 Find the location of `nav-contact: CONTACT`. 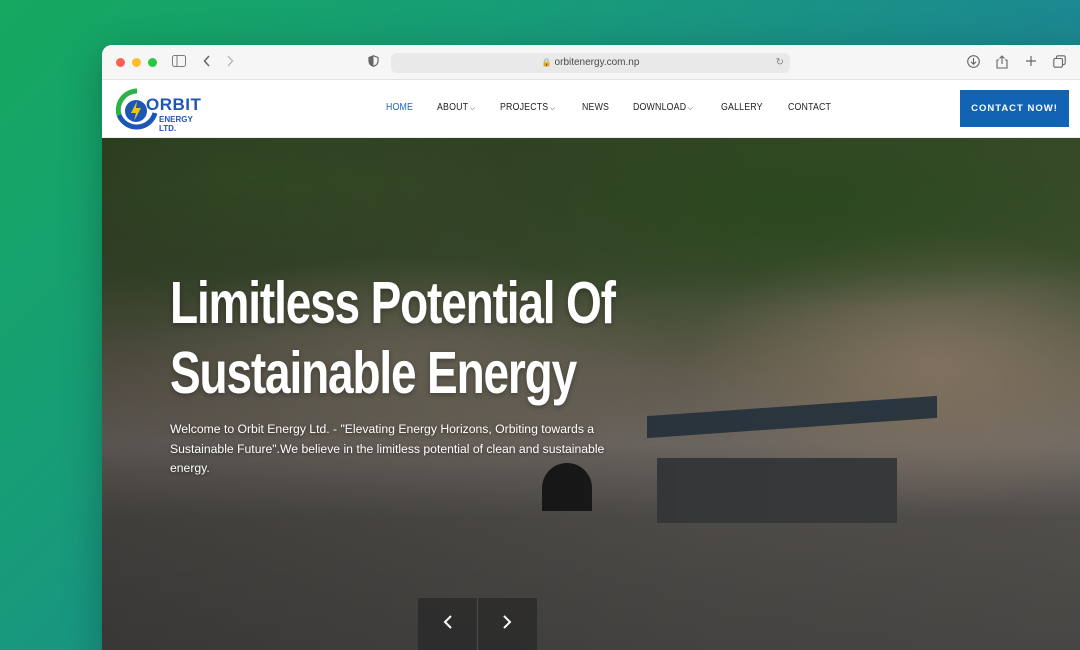

nav-contact: CONTACT is located at coordinates (809, 107).